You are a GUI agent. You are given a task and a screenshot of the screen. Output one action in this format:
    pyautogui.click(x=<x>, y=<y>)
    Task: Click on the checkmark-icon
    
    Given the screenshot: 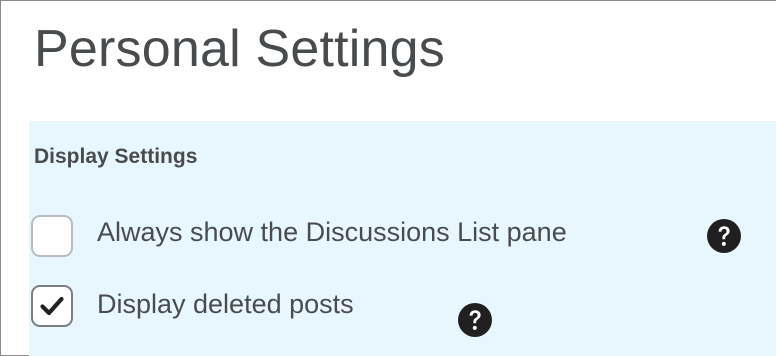 What is the action you would take?
    pyautogui.click(x=52, y=306)
    